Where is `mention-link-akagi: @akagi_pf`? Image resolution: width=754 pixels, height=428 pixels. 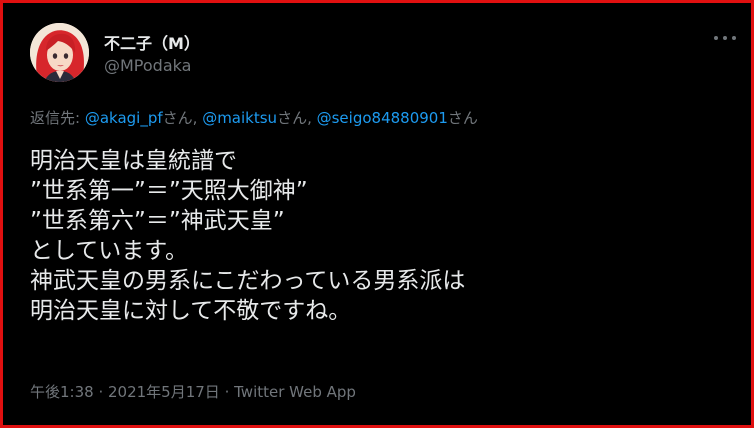
mention-link-akagi: @akagi_pf is located at coordinates (124, 118).